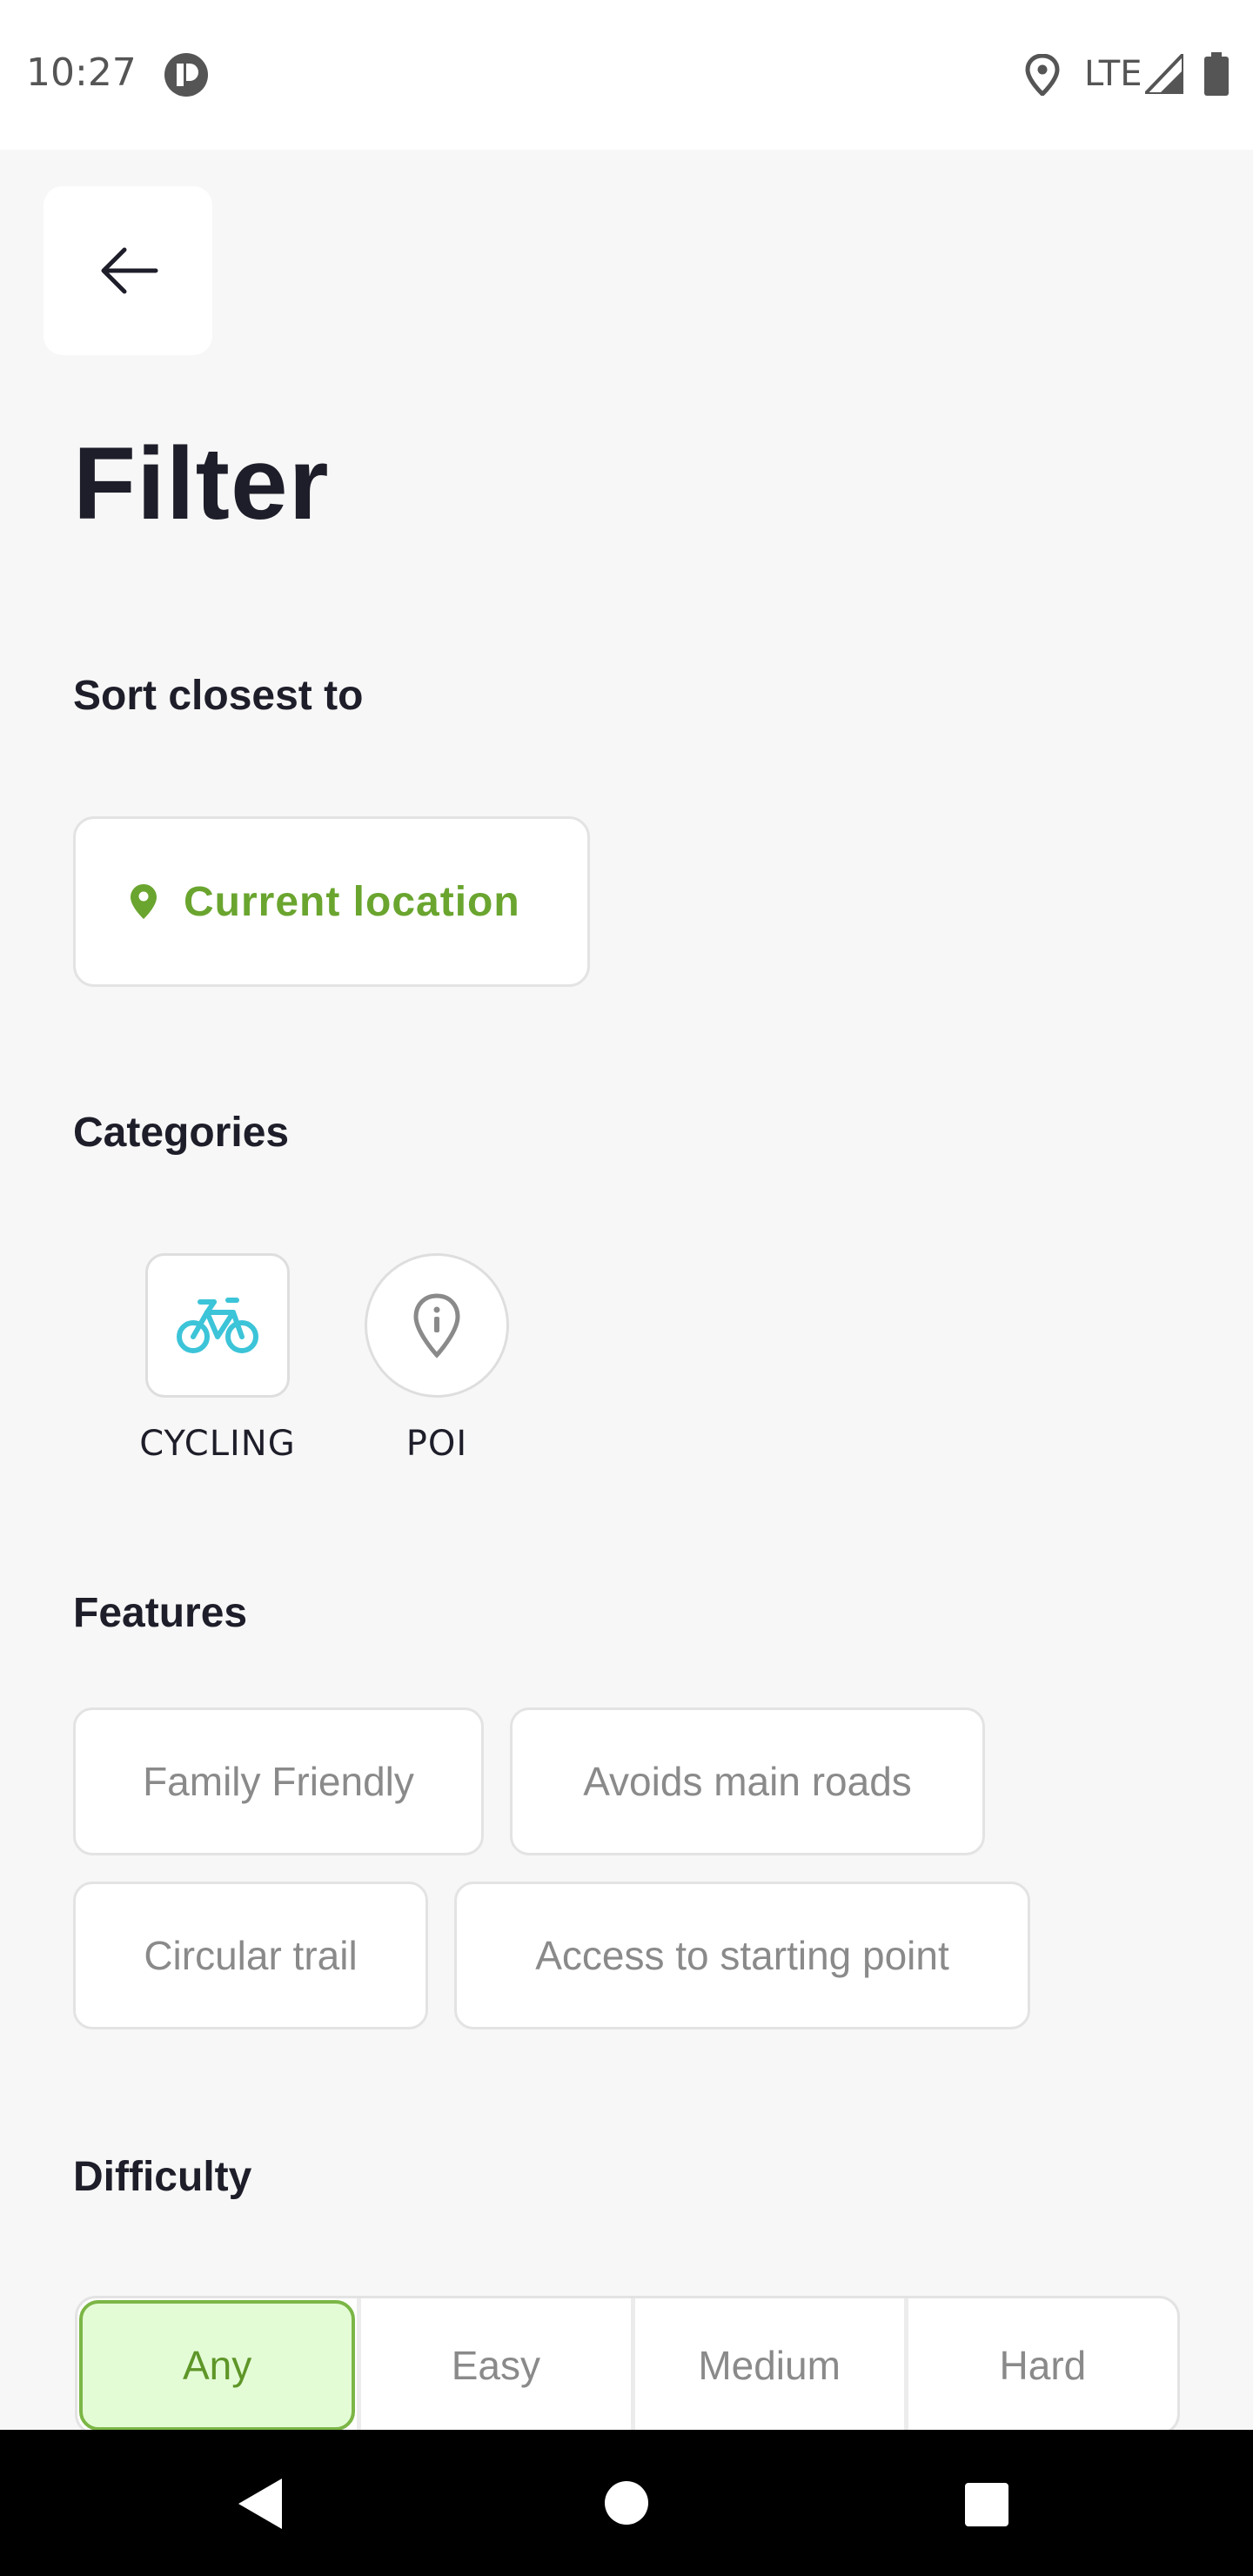 This screenshot has height=2576, width=1253. What do you see at coordinates (144, 901) in the screenshot?
I see `map-pin-icon` at bounding box center [144, 901].